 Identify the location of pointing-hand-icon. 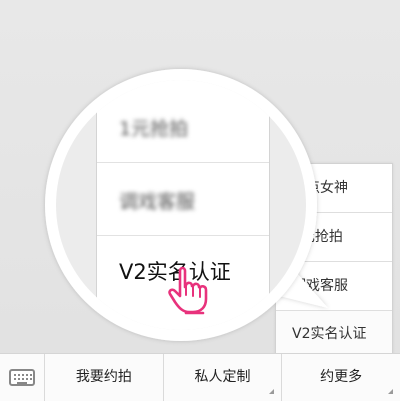
(188, 290).